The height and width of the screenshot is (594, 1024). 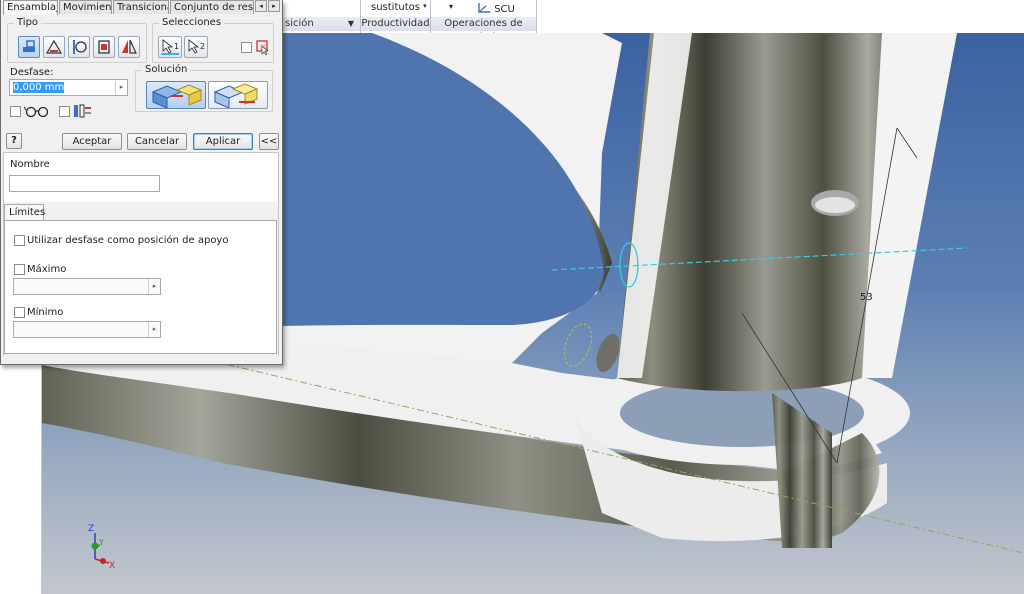 I want to click on tab-transicional: Transicional, so click(x=141, y=7).